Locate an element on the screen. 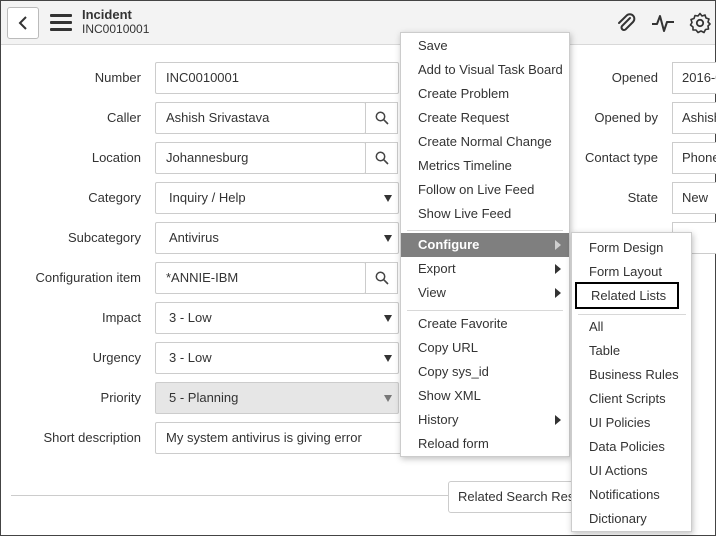  impact-select: 3 - Low is located at coordinates (277, 318).